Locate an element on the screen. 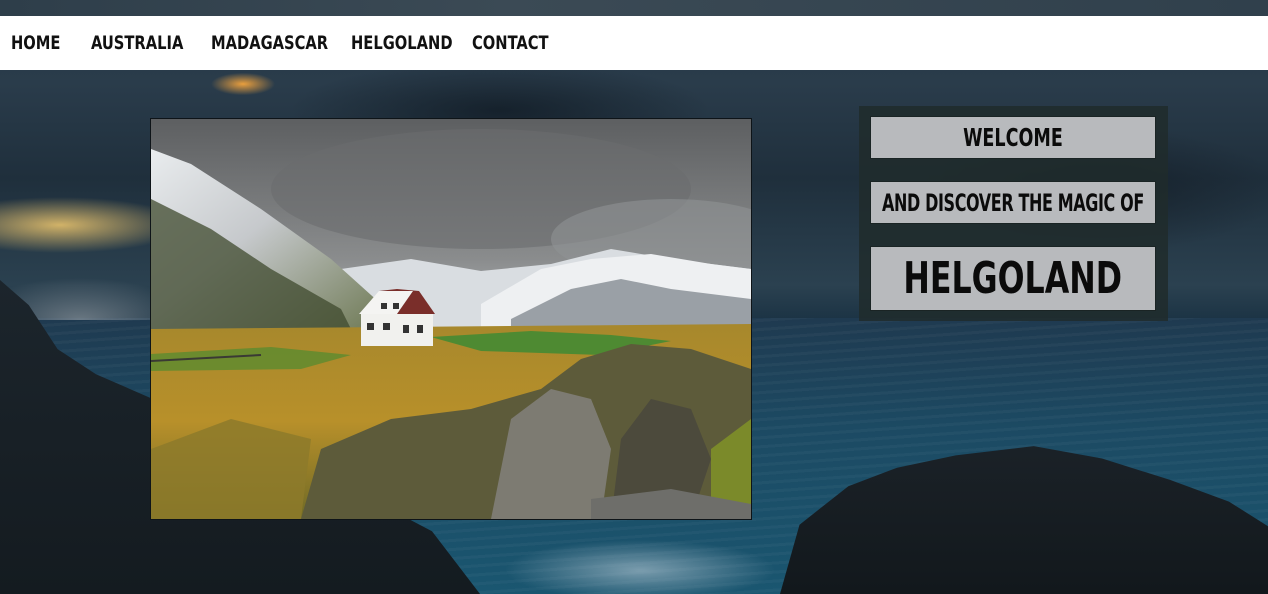  destination-box: HELGOLAND is located at coordinates (1013, 278).